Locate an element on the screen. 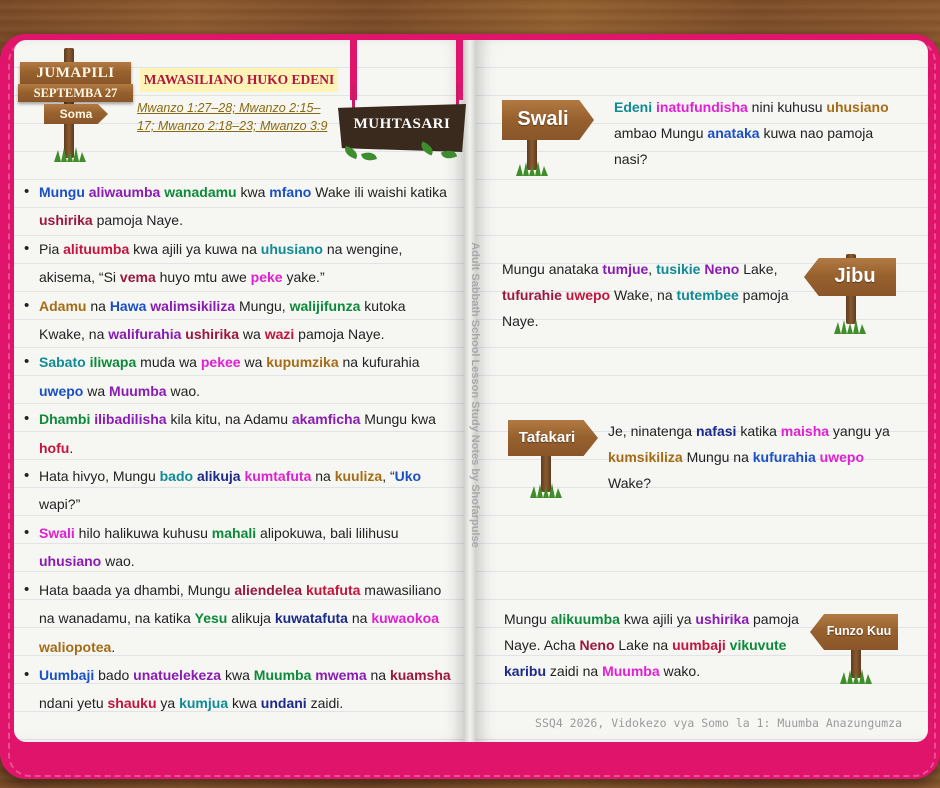  highlighted-word: uumbaji is located at coordinates (699, 645).